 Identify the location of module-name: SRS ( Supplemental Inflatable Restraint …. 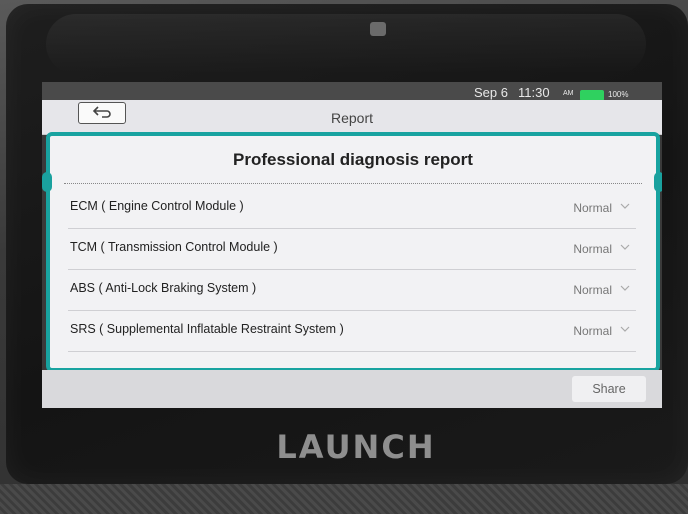
(207, 329).